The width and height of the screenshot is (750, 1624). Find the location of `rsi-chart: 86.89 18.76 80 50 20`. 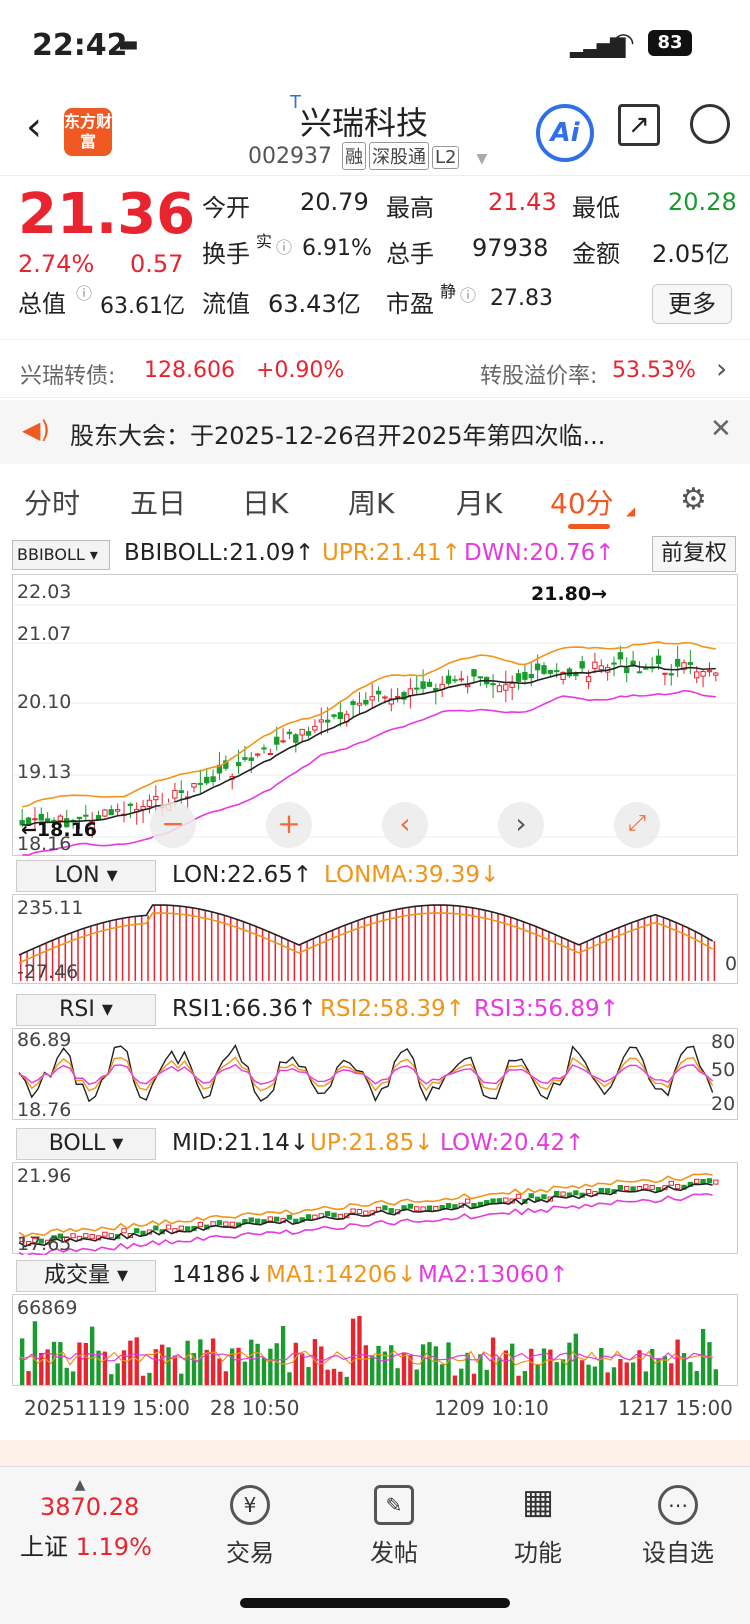

rsi-chart: 86.89 18.76 80 50 20 is located at coordinates (375, 1074).